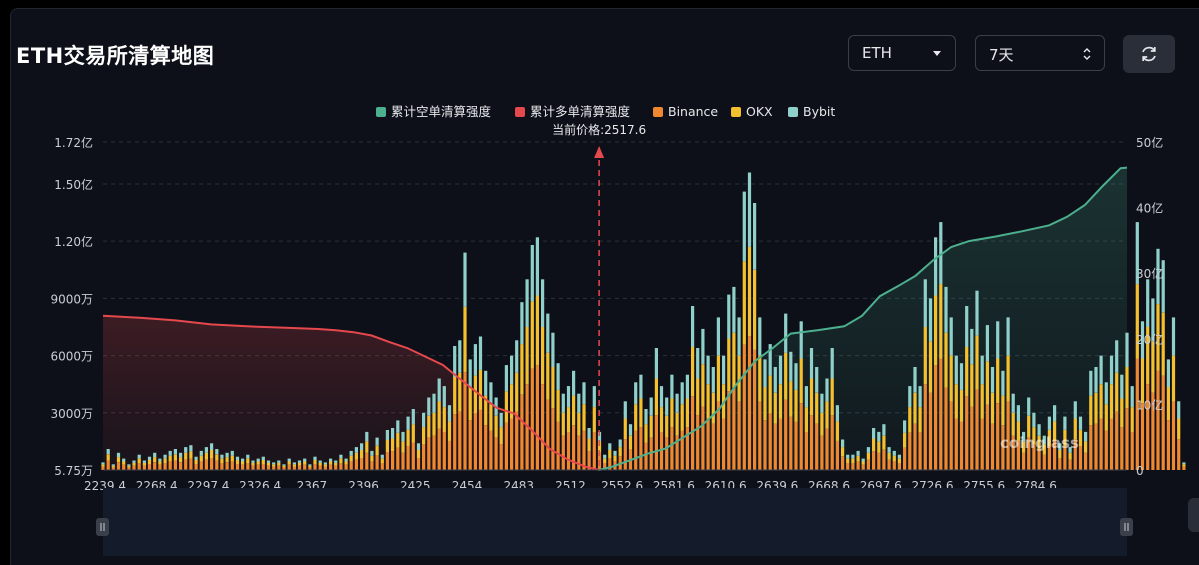  I want to click on legend-swatch, so click(381, 112).